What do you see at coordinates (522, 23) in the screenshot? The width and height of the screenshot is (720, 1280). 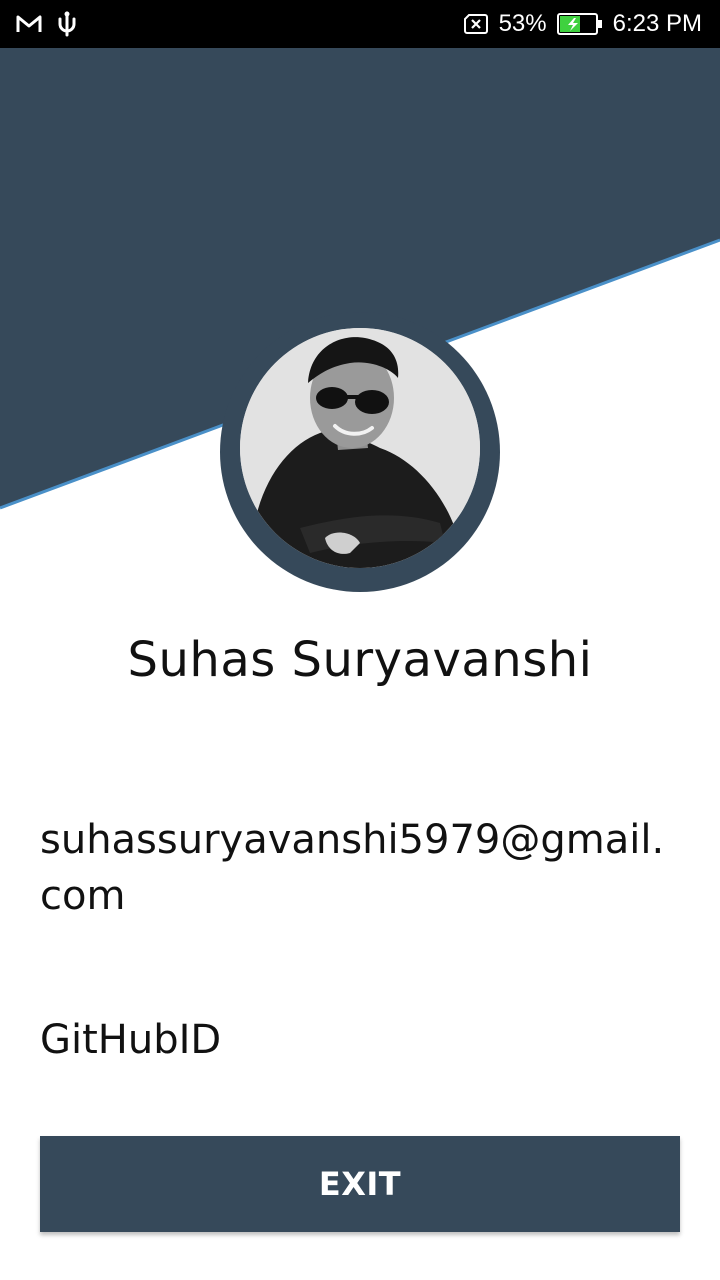 I see `battery-percent: 53%` at bounding box center [522, 23].